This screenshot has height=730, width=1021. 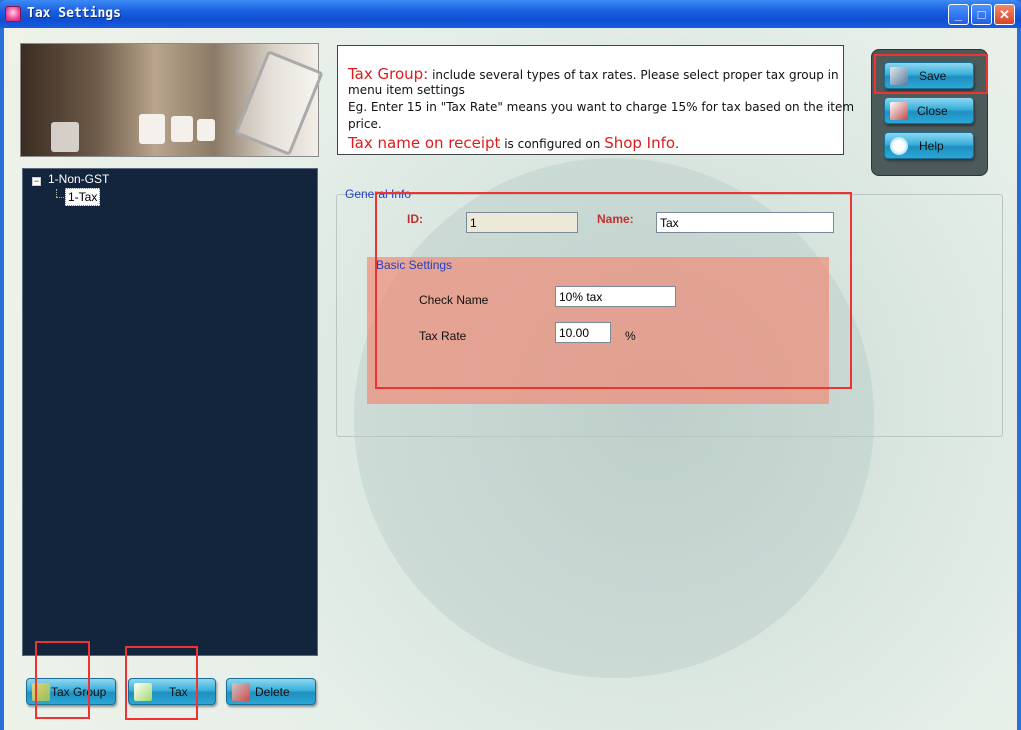 I want to click on save-button: Save, so click(x=929, y=75).